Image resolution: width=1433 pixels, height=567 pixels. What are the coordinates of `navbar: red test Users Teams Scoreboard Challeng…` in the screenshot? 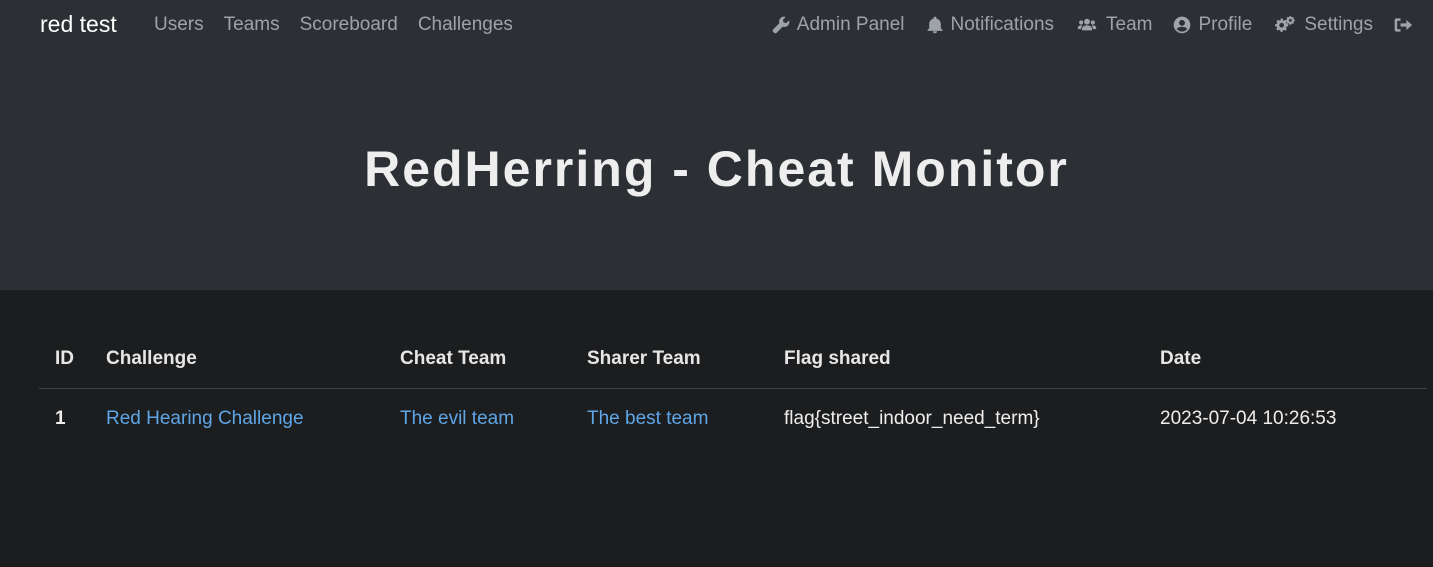 It's located at (716, 26).